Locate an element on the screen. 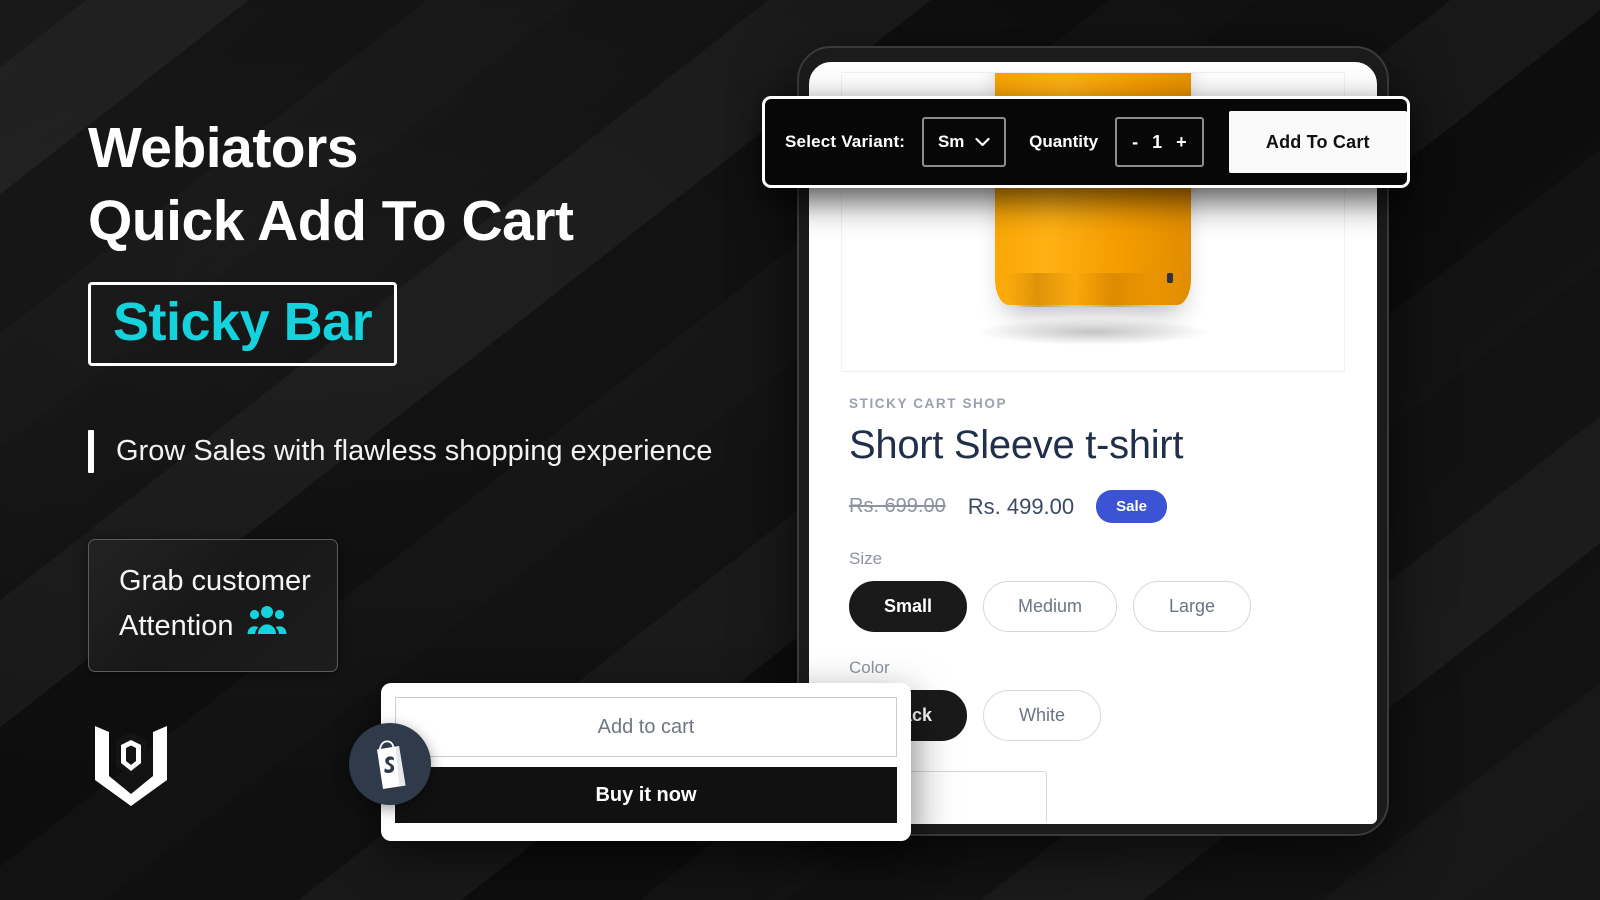  color-option-row: Black White is located at coordinates (1093, 715).